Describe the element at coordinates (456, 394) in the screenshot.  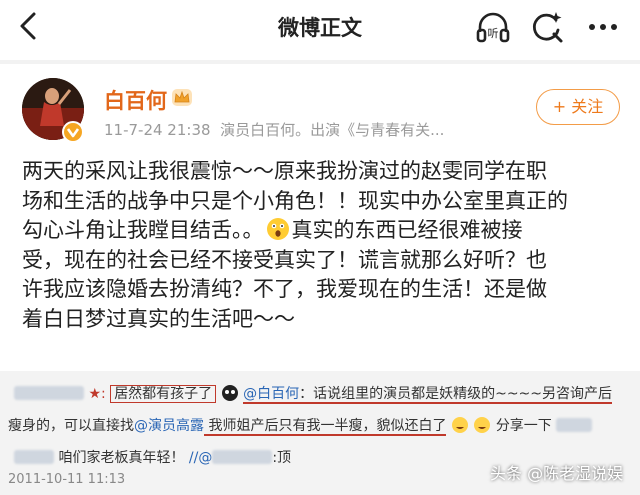
I see `reply-text: ：话说组里的演员都是妖精级的~~~~另咨询产后` at that location.